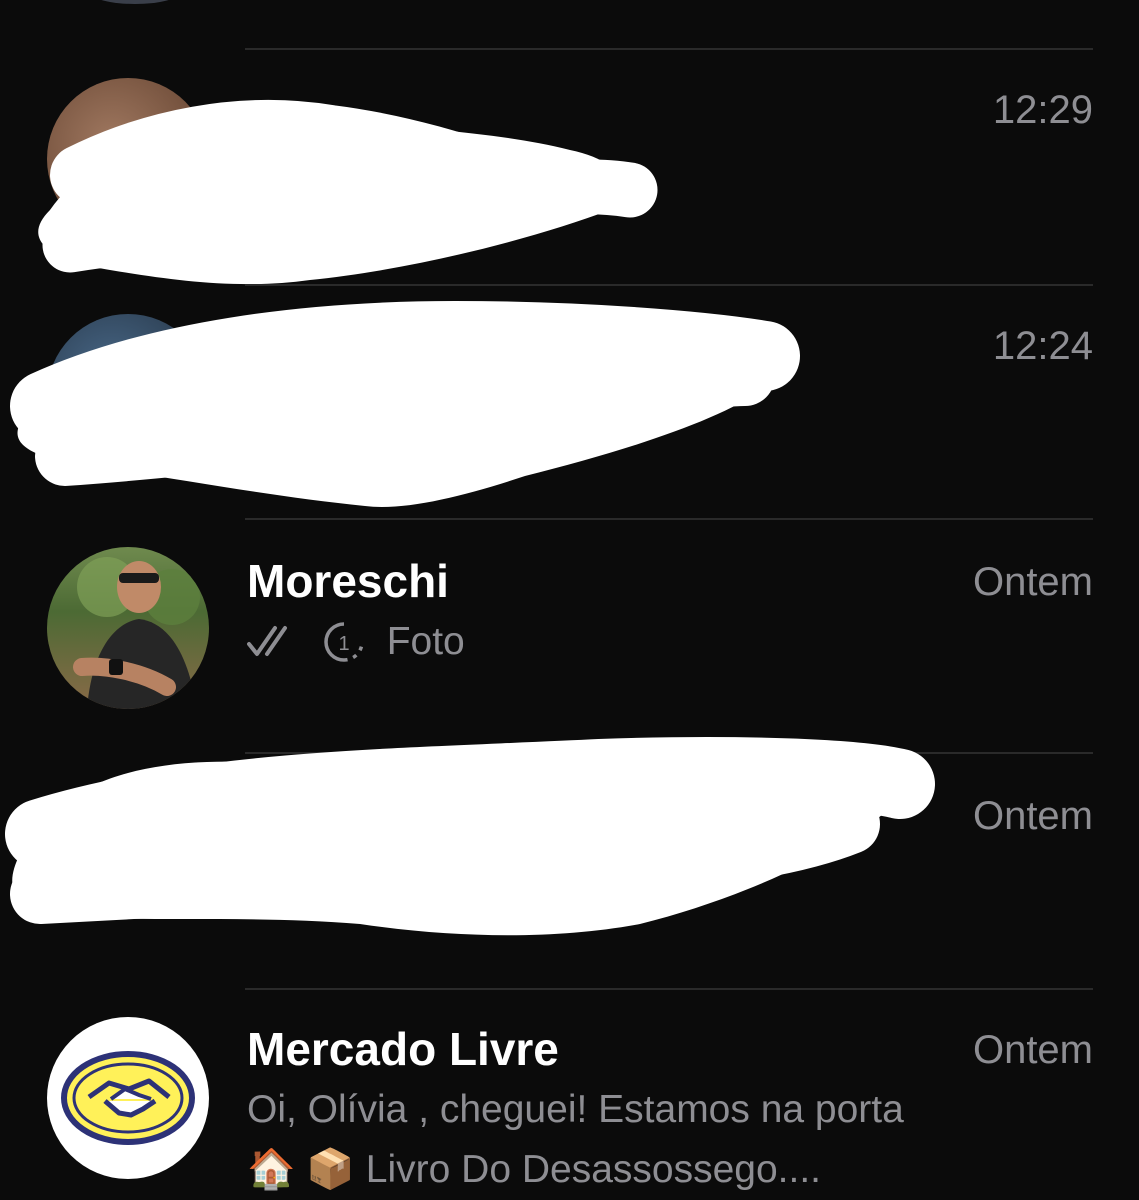 The height and width of the screenshot is (1200, 1139). I want to click on double-check-icon, so click(267, 640).